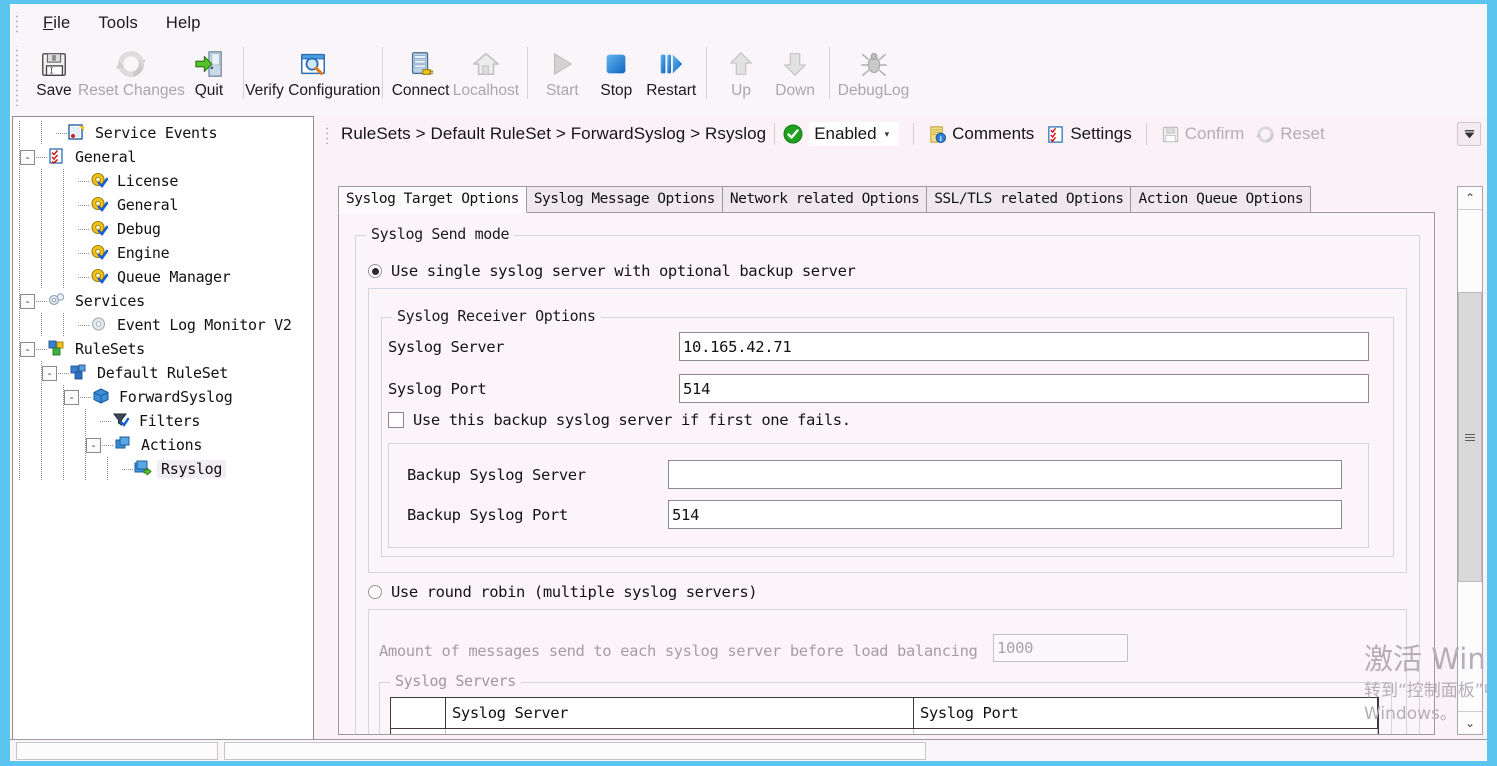 The image size is (1497, 766). What do you see at coordinates (118, 23) in the screenshot?
I see `menu-tools: Tools` at bounding box center [118, 23].